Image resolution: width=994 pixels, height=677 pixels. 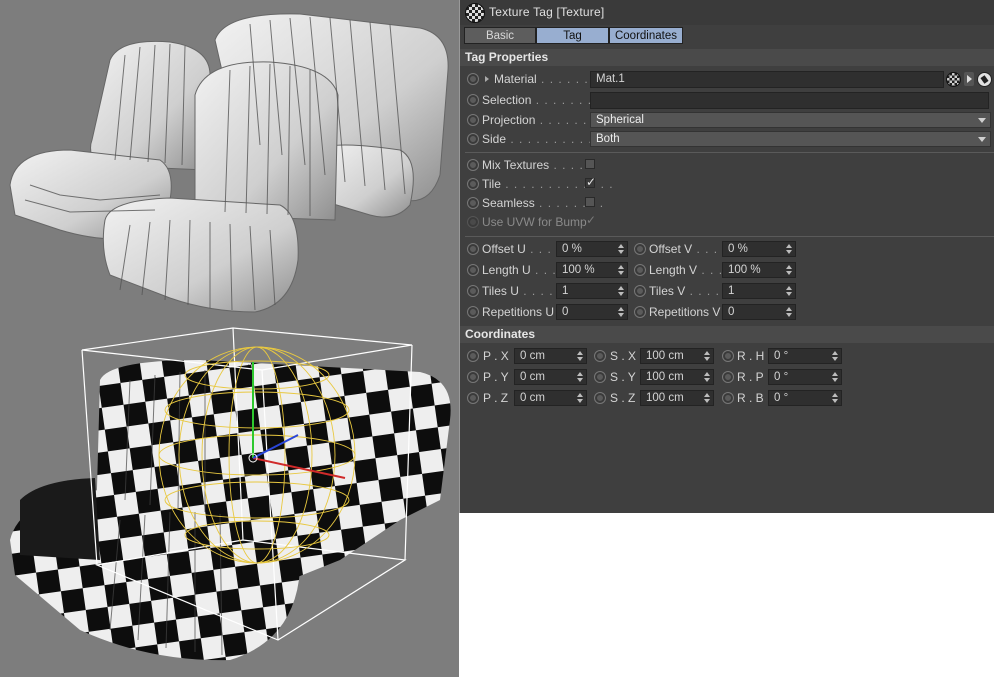 What do you see at coordinates (591, 220) in the screenshot?
I see `use-uvw-for-bump-checkbox: ✓` at bounding box center [591, 220].